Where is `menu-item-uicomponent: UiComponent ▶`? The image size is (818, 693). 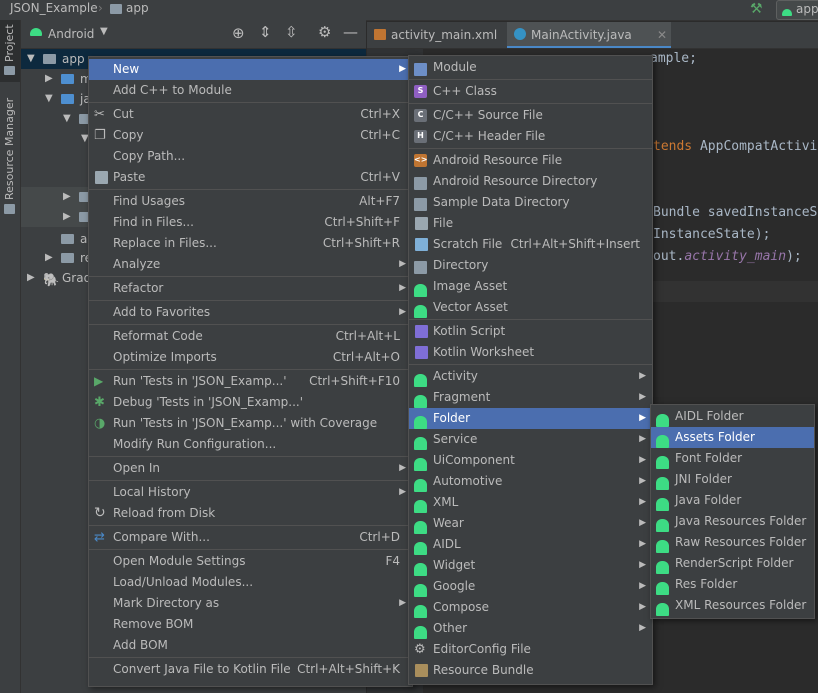
menu-item-uicomponent: UiComponent ▶ is located at coordinates (530, 460).